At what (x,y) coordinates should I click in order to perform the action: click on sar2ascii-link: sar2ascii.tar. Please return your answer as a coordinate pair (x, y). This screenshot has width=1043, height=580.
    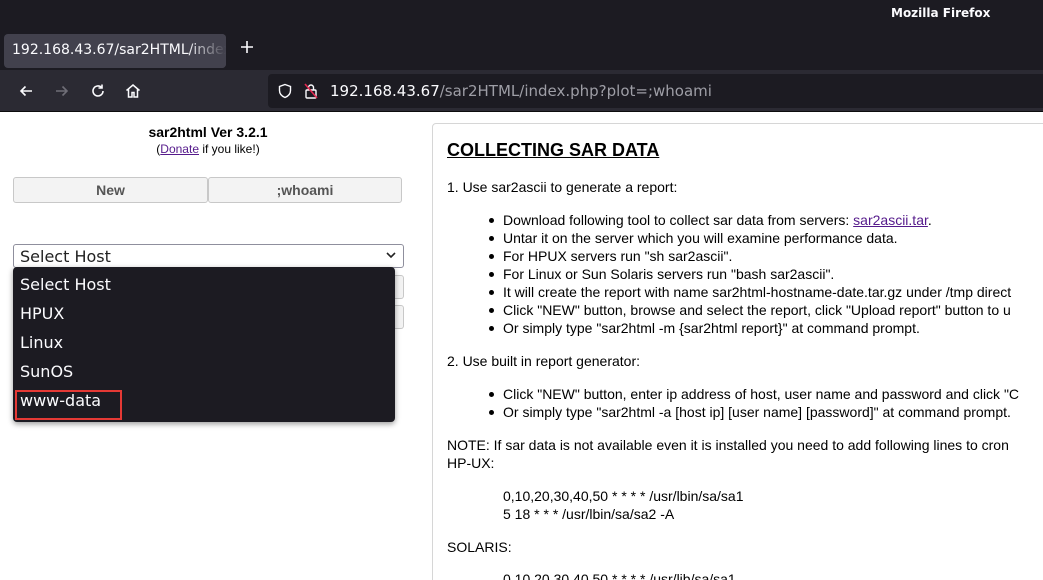
    Looking at the image, I should click on (890, 220).